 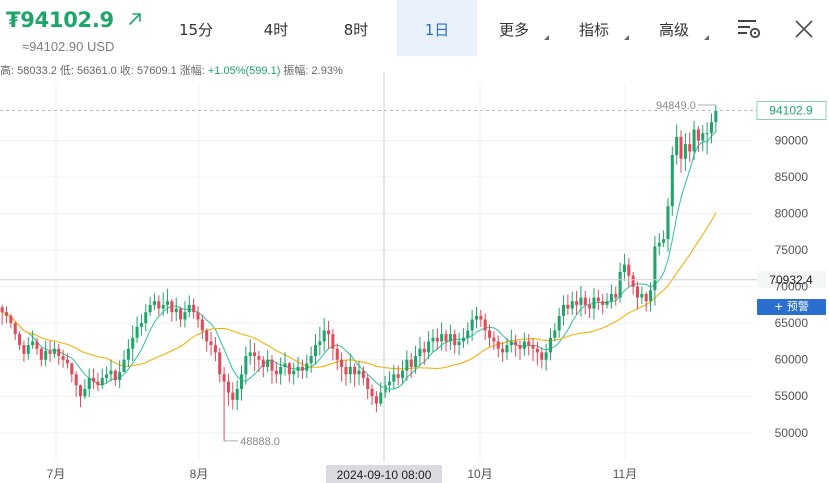 What do you see at coordinates (749, 29) in the screenshot?
I see `chart-settings-icon` at bounding box center [749, 29].